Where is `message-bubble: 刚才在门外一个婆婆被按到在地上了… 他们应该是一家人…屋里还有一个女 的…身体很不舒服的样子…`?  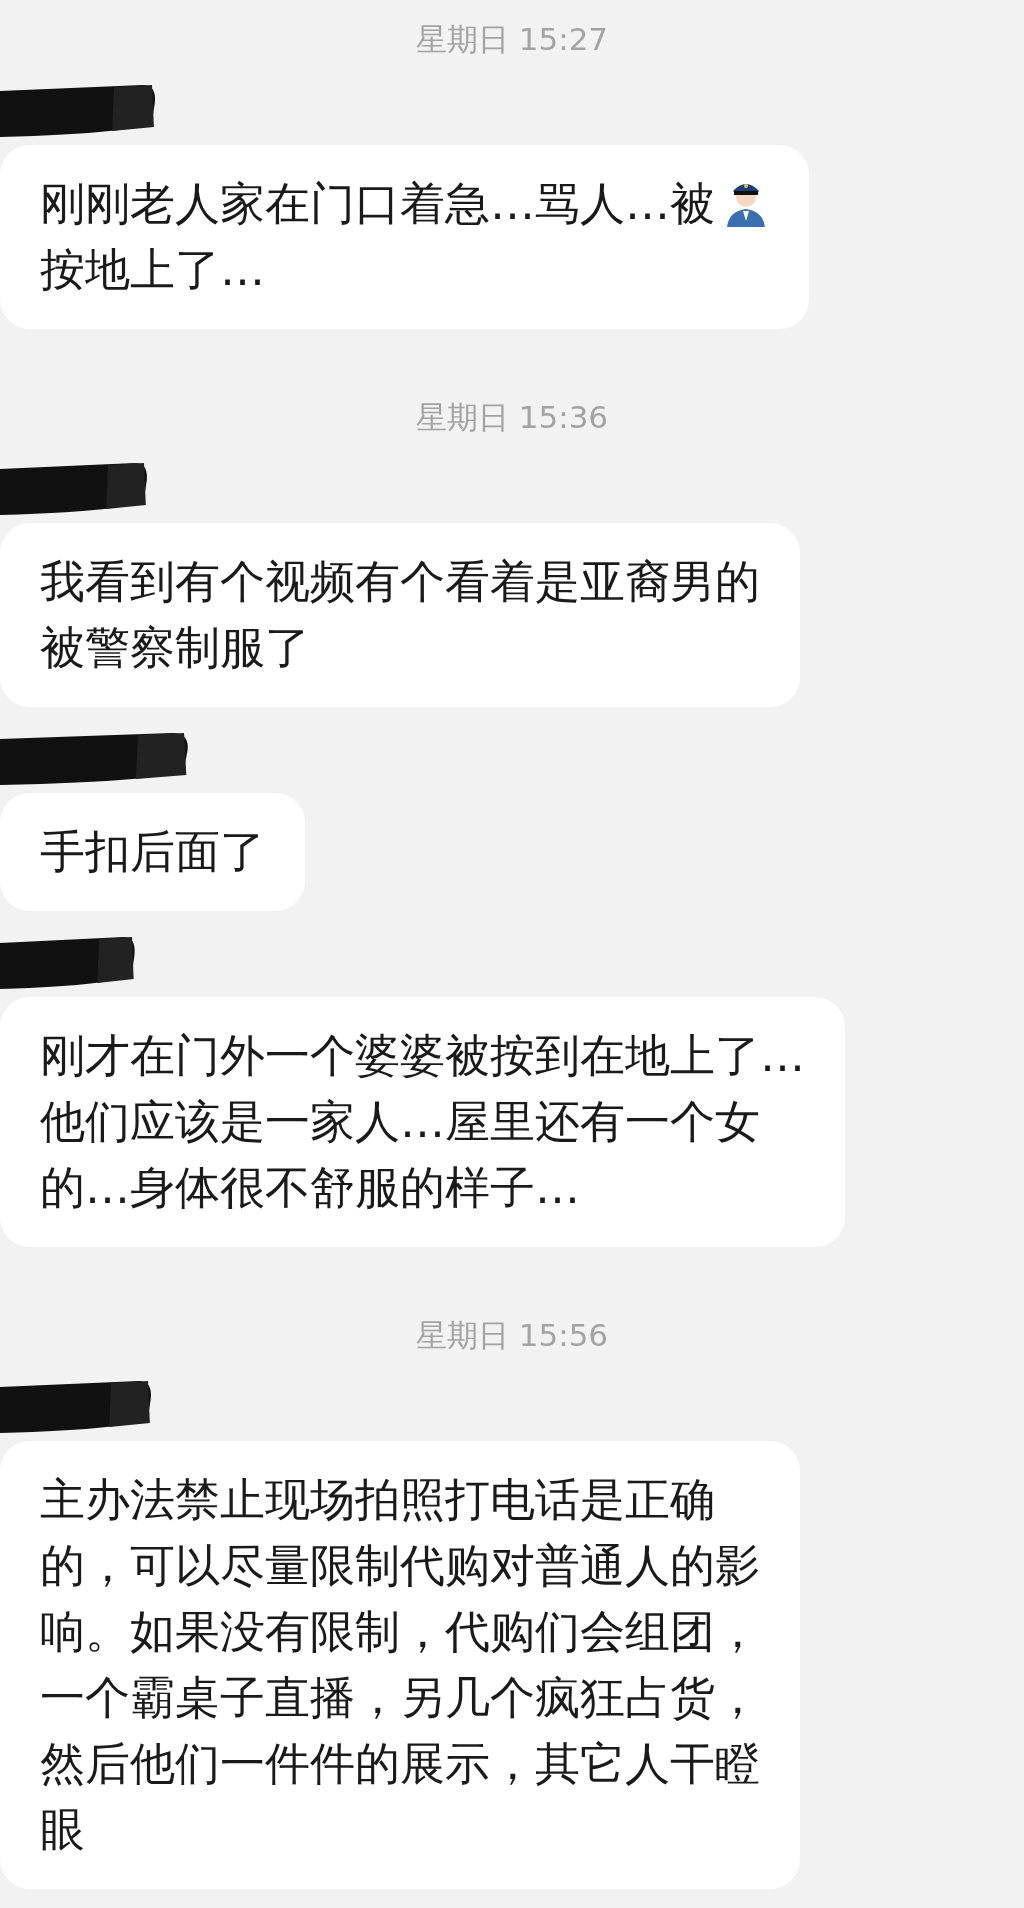
message-bubble: 刚才在门外一个婆婆被按到在地上了… 他们应该是一家人…屋里还有一个女 的…身体很不舒服的样子… is located at coordinates (422, 1122).